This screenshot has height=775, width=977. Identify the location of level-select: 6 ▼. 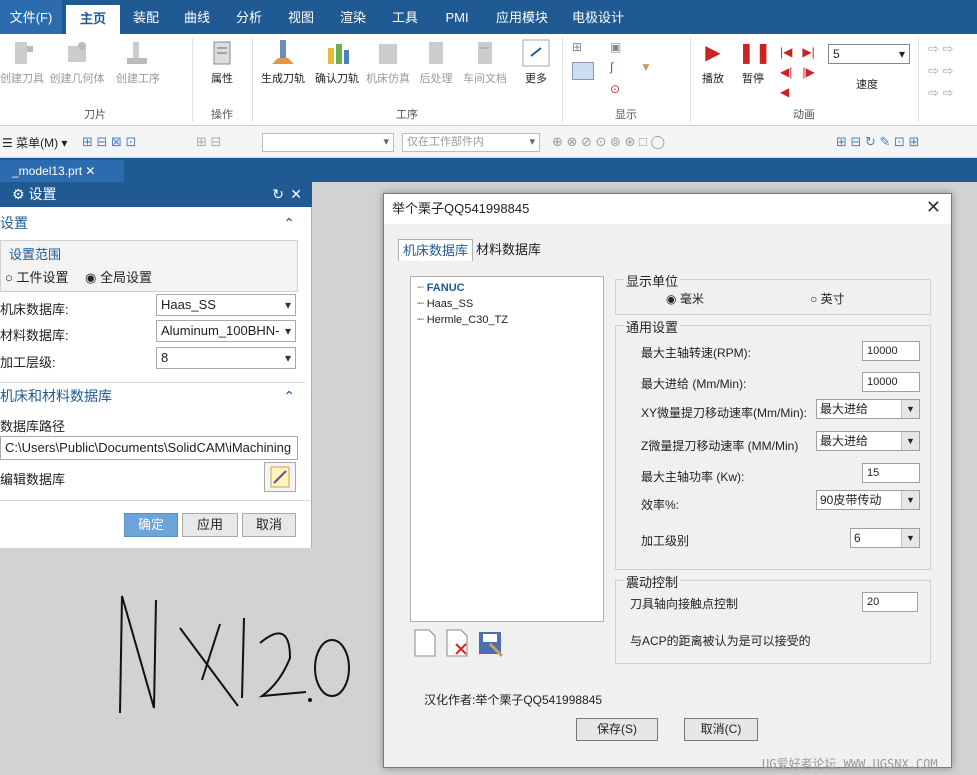
(885, 538).